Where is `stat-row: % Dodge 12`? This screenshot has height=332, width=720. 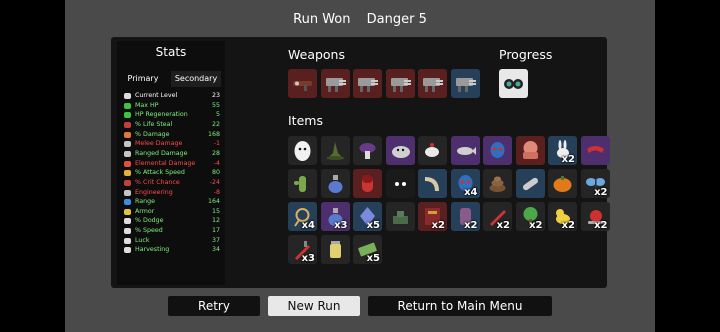
stat-row: % Dodge 12 is located at coordinates (172, 221).